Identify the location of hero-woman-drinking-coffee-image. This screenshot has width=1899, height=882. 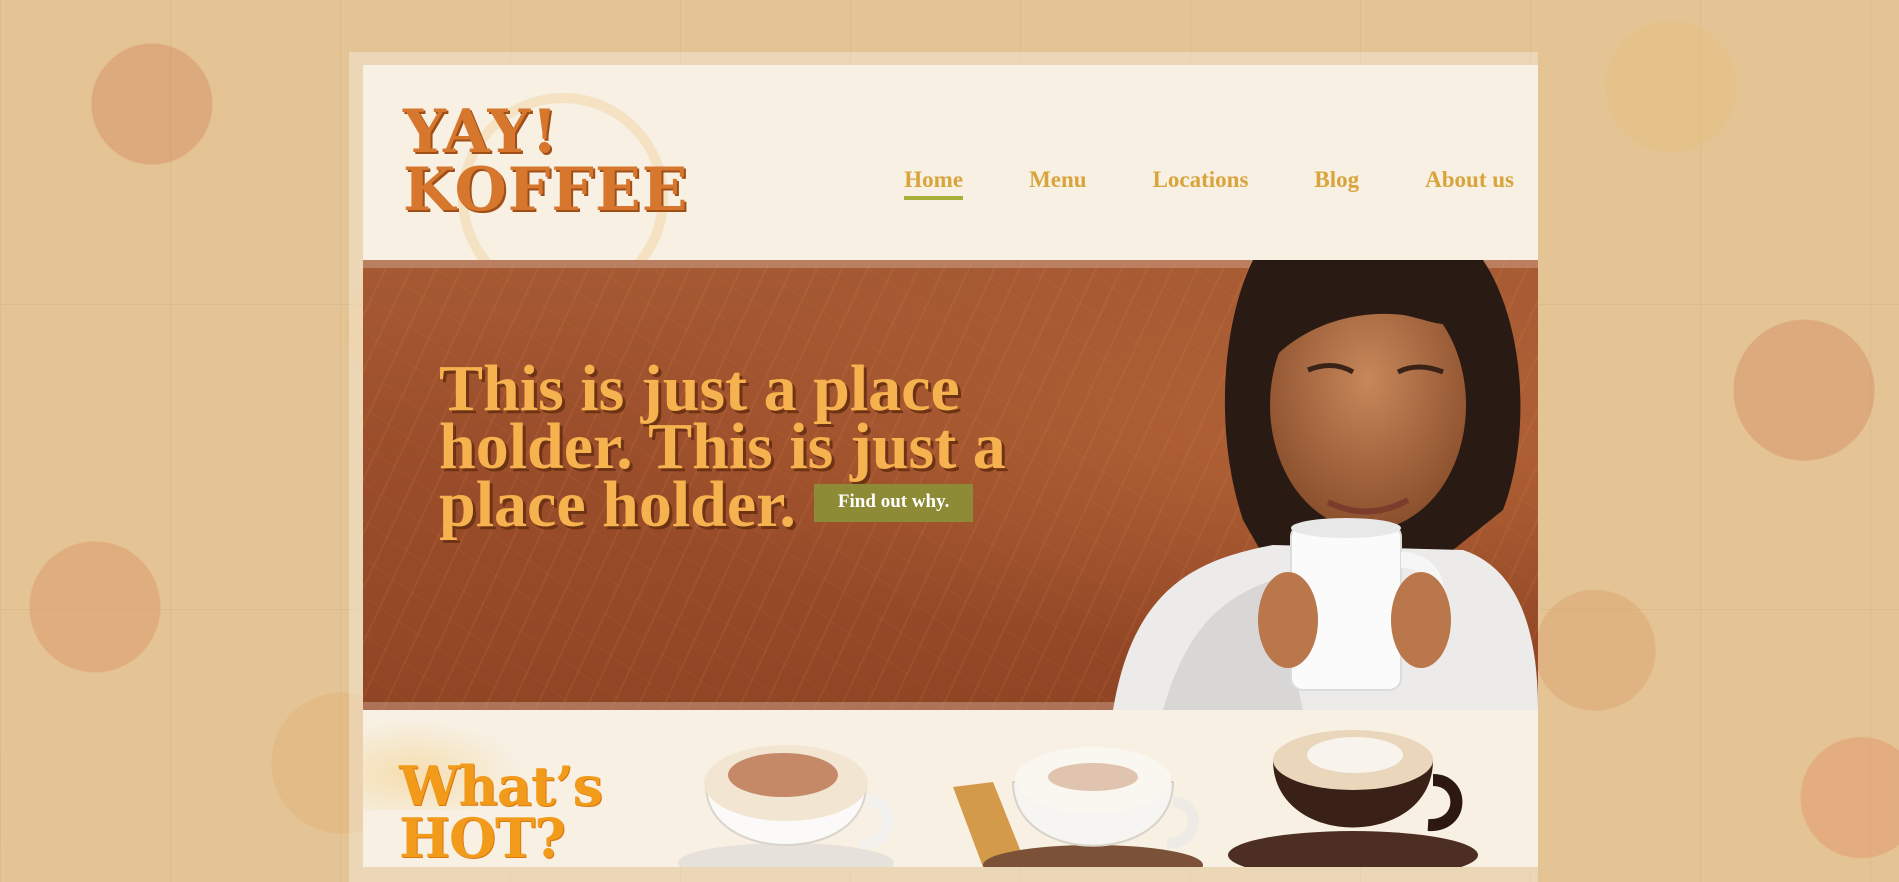
(1325, 485).